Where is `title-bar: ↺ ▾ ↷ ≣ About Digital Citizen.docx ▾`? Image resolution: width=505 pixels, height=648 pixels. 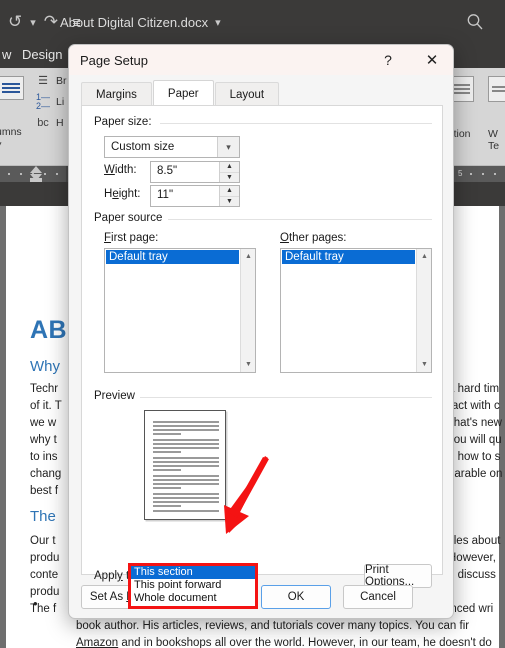
title-bar: ↺ ▾ ↷ ≣ About Digital Citizen.docx ▾ is located at coordinates (252, 22).